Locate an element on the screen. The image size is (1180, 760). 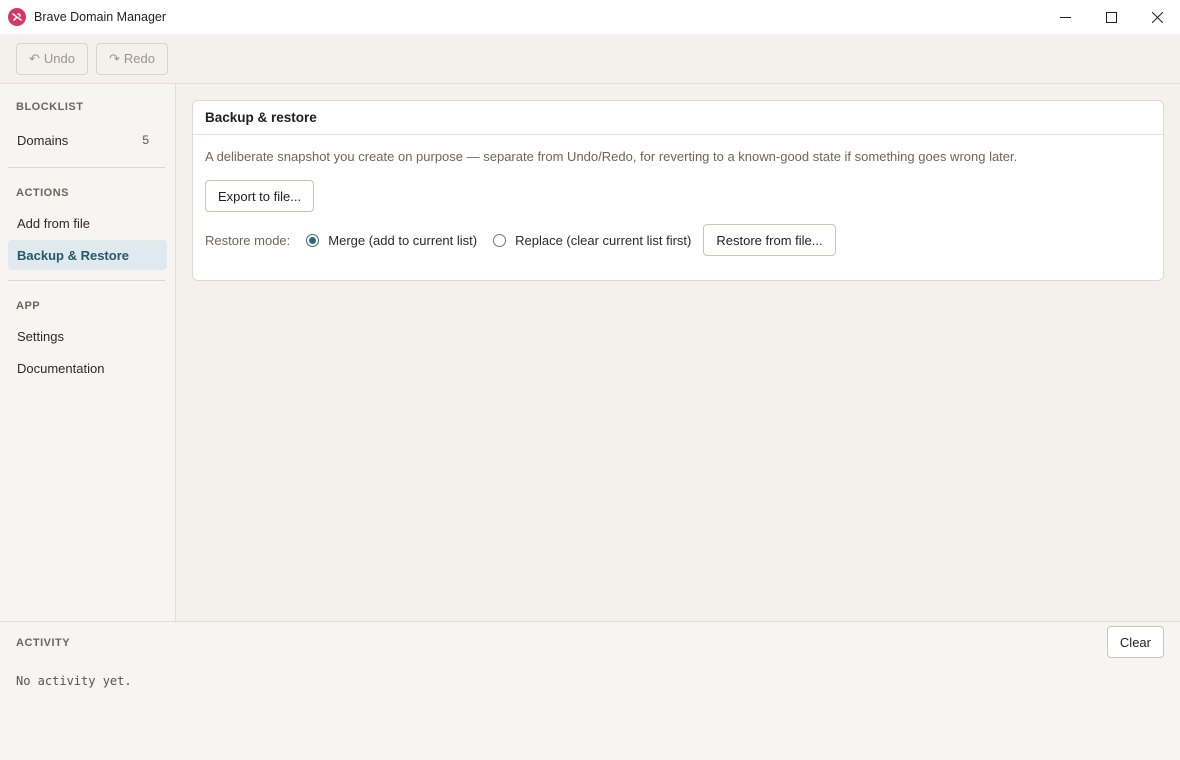
minimize-button is located at coordinates (1065, 17).